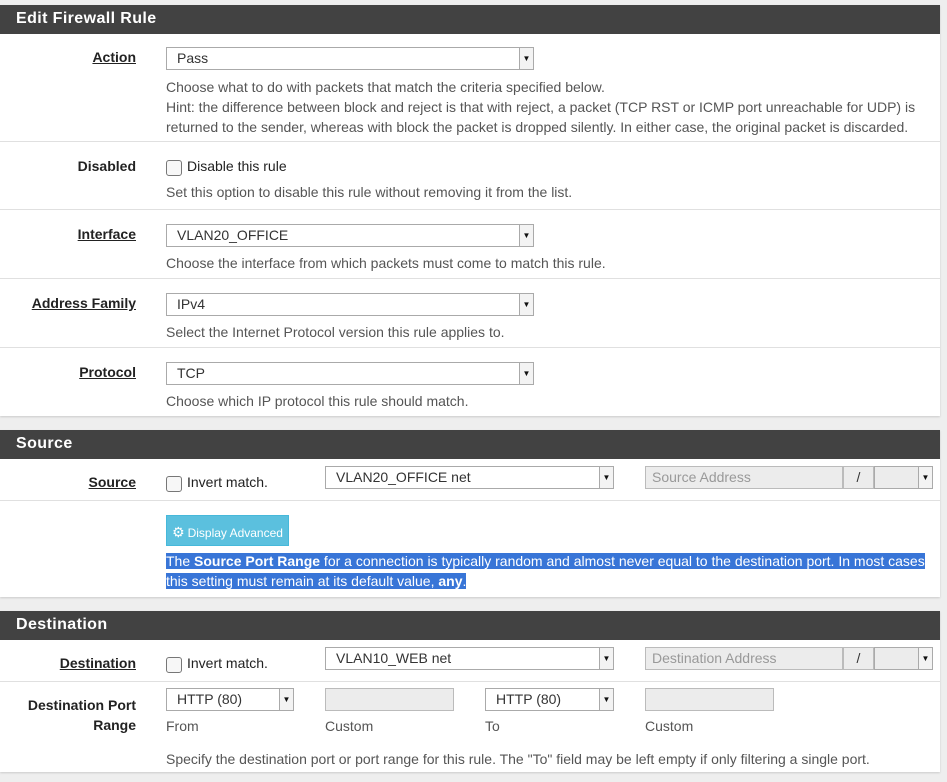 This screenshot has width=947, height=782. What do you see at coordinates (903, 658) in the screenshot?
I see `destination-mask-select: ▼` at bounding box center [903, 658].